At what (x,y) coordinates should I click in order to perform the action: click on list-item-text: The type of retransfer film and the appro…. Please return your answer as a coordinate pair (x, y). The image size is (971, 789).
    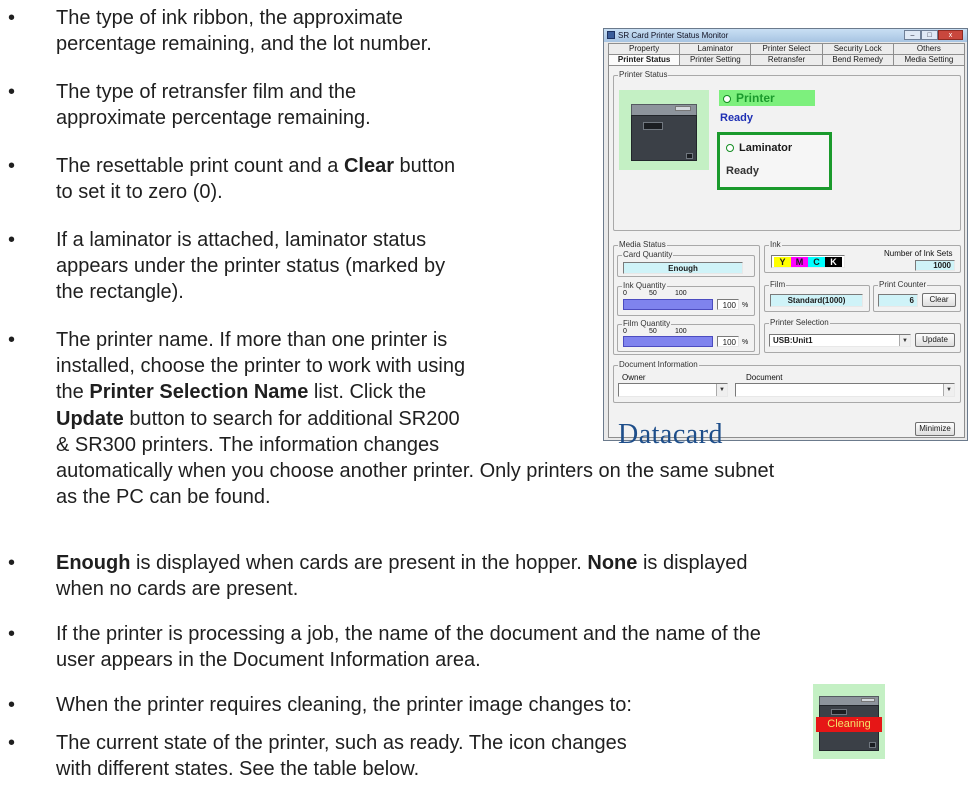
    Looking at the image, I should click on (336, 105).